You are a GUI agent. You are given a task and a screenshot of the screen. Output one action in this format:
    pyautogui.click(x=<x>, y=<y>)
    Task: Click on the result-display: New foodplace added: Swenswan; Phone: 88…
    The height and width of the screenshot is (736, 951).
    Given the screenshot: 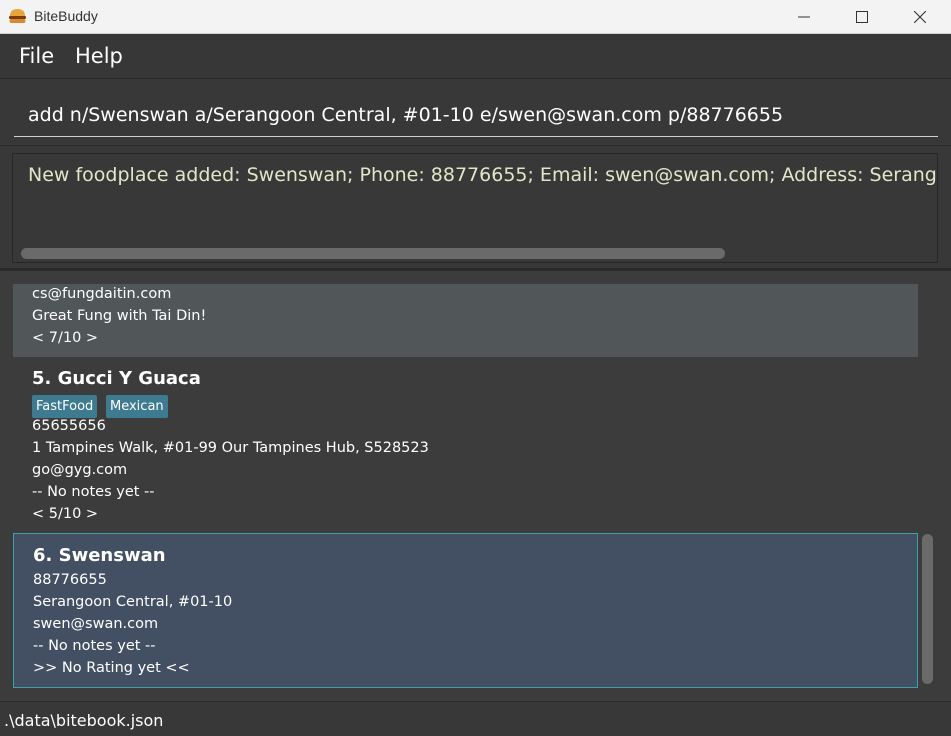 What is the action you would take?
    pyautogui.click(x=475, y=208)
    